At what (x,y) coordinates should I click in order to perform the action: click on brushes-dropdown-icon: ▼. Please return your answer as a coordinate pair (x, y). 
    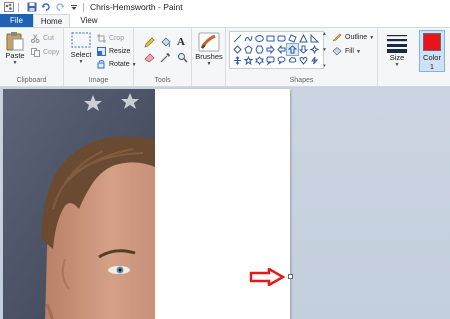
    Looking at the image, I should click on (209, 64).